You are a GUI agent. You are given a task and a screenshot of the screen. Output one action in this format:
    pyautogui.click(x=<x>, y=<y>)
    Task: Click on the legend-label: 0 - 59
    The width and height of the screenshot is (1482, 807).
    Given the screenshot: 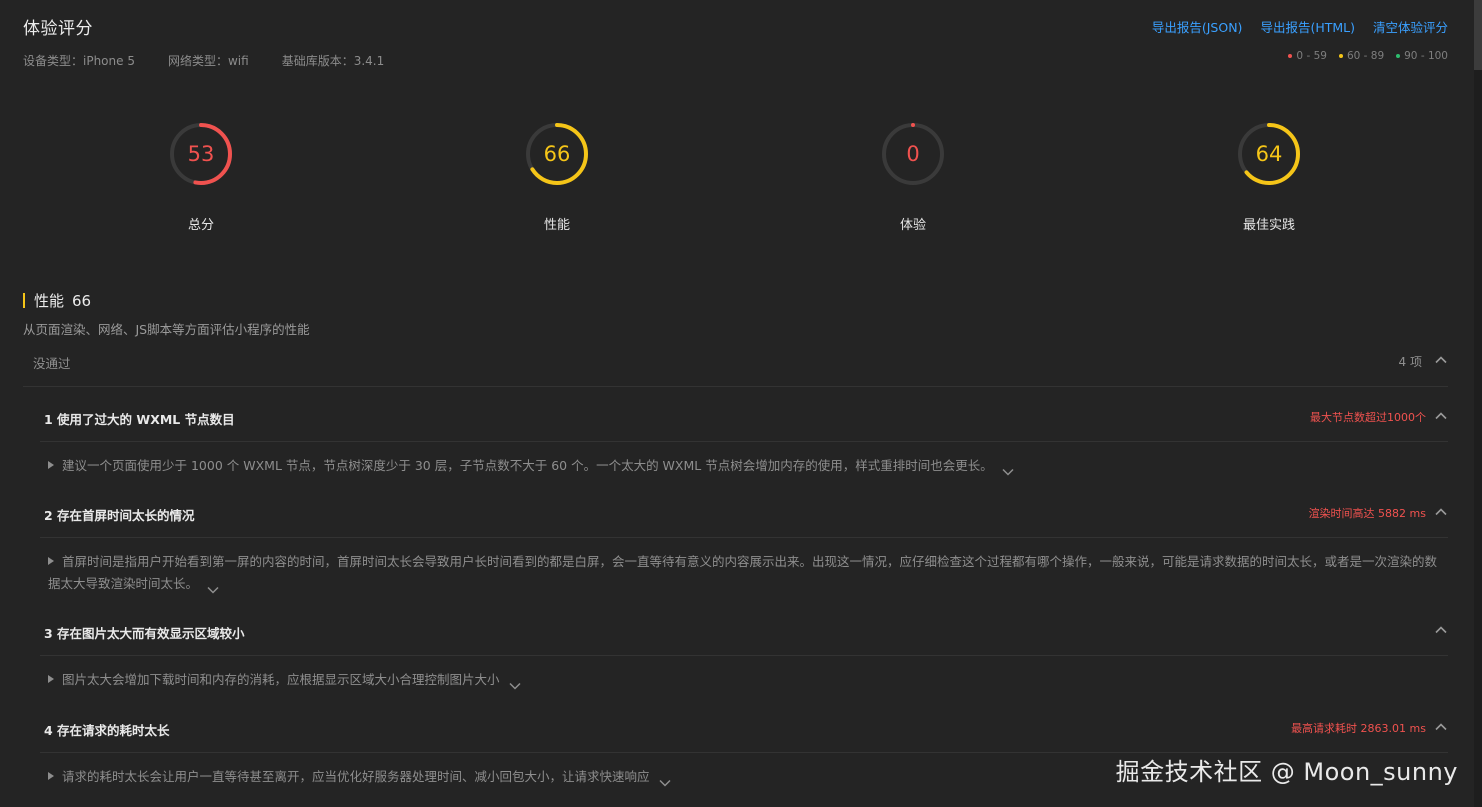 What is the action you would take?
    pyautogui.click(x=1311, y=56)
    